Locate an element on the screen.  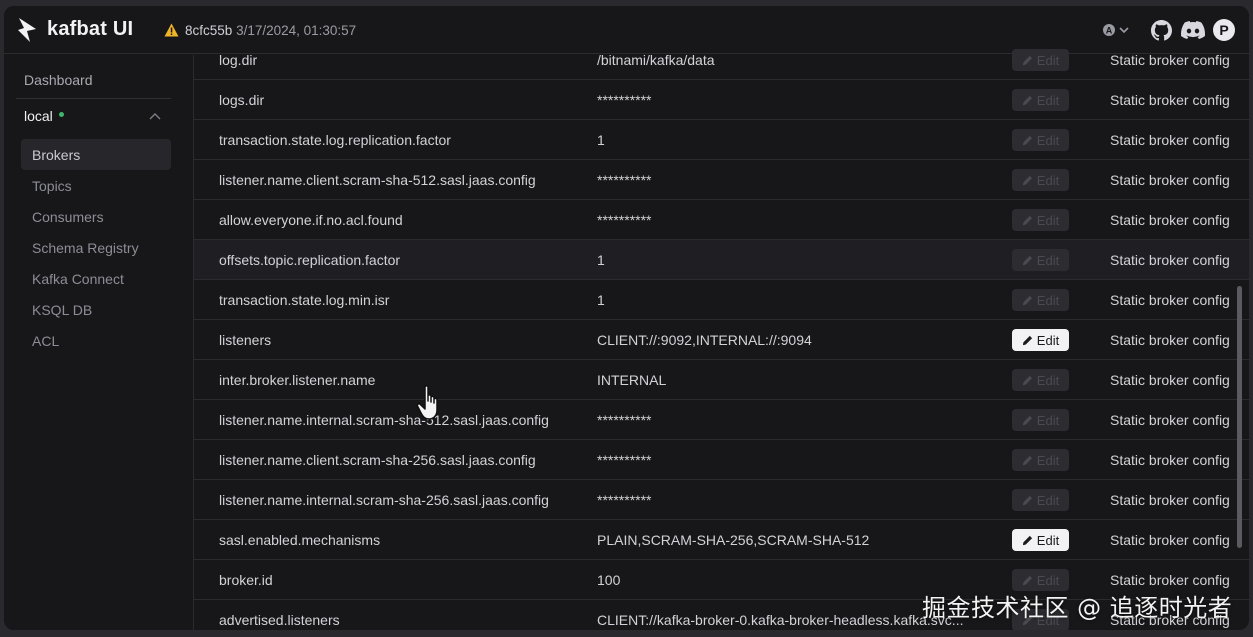
avatar-letter: P is located at coordinates (1224, 30).